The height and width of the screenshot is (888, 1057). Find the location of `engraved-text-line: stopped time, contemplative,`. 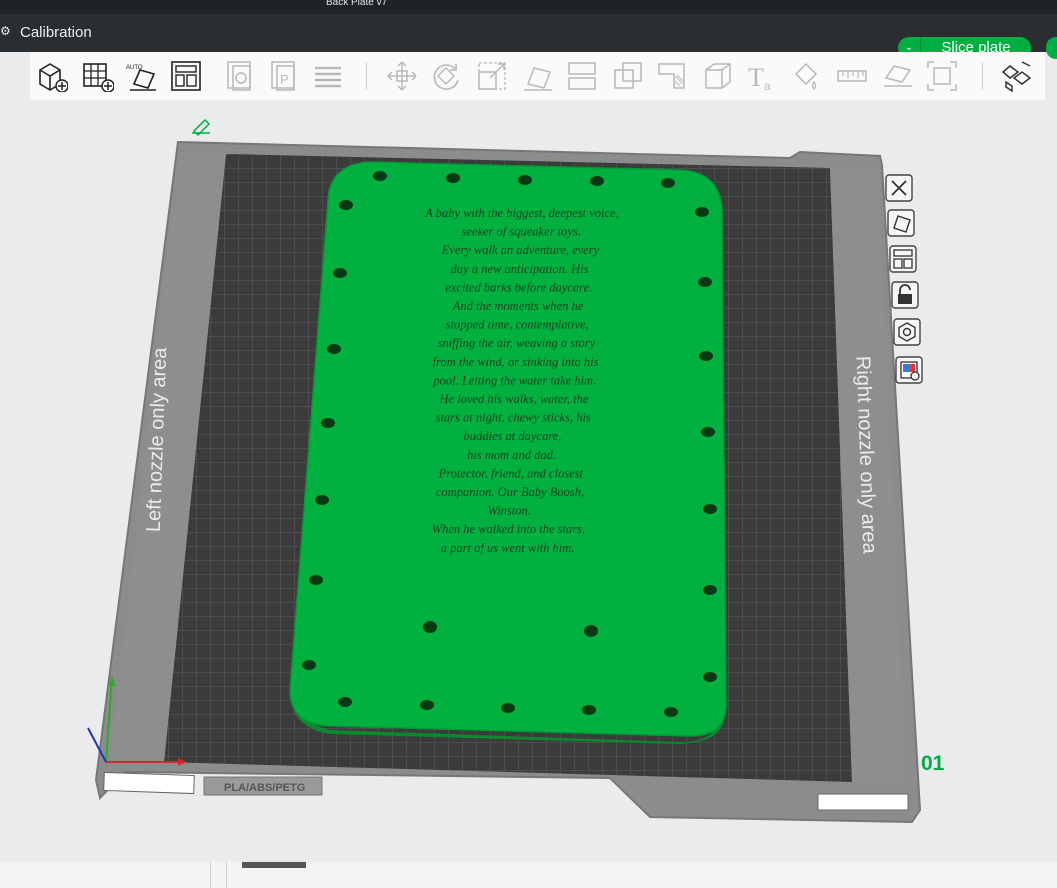

engraved-text-line: stopped time, contemplative, is located at coordinates (517, 325).